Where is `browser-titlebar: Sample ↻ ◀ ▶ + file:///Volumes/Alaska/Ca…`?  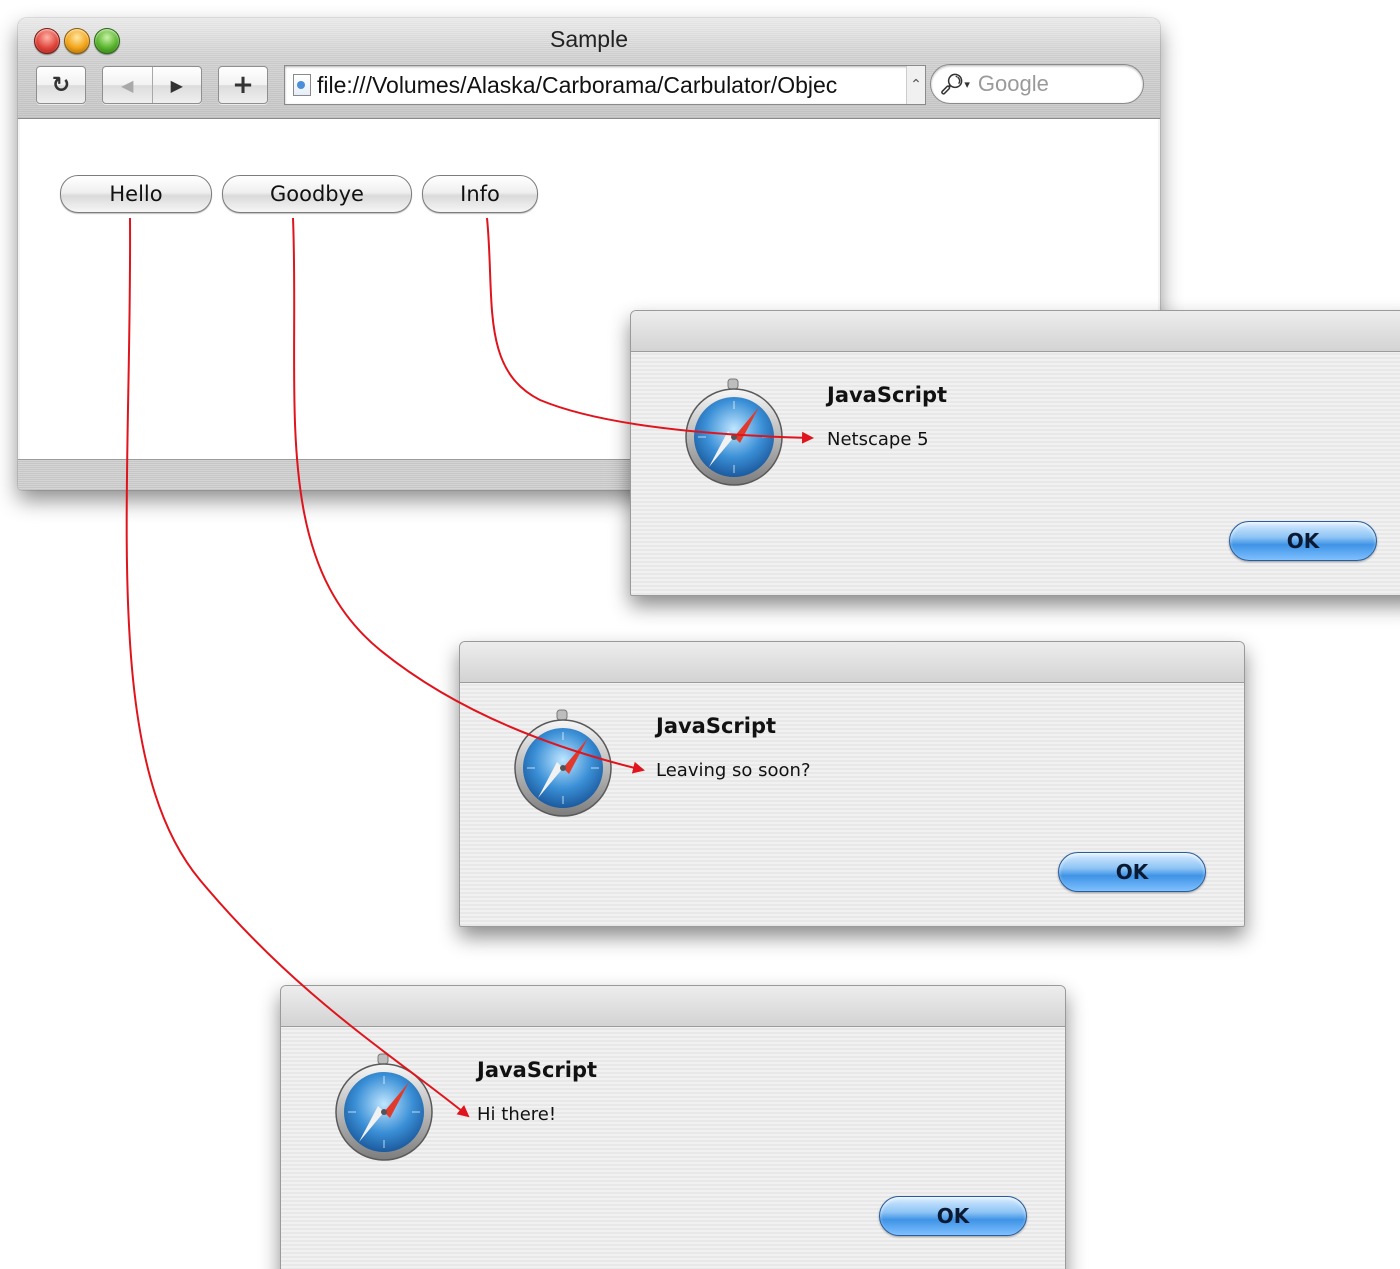 browser-titlebar: Sample ↻ ◀ ▶ + file:///Volumes/Alaska/Ca… is located at coordinates (589, 68).